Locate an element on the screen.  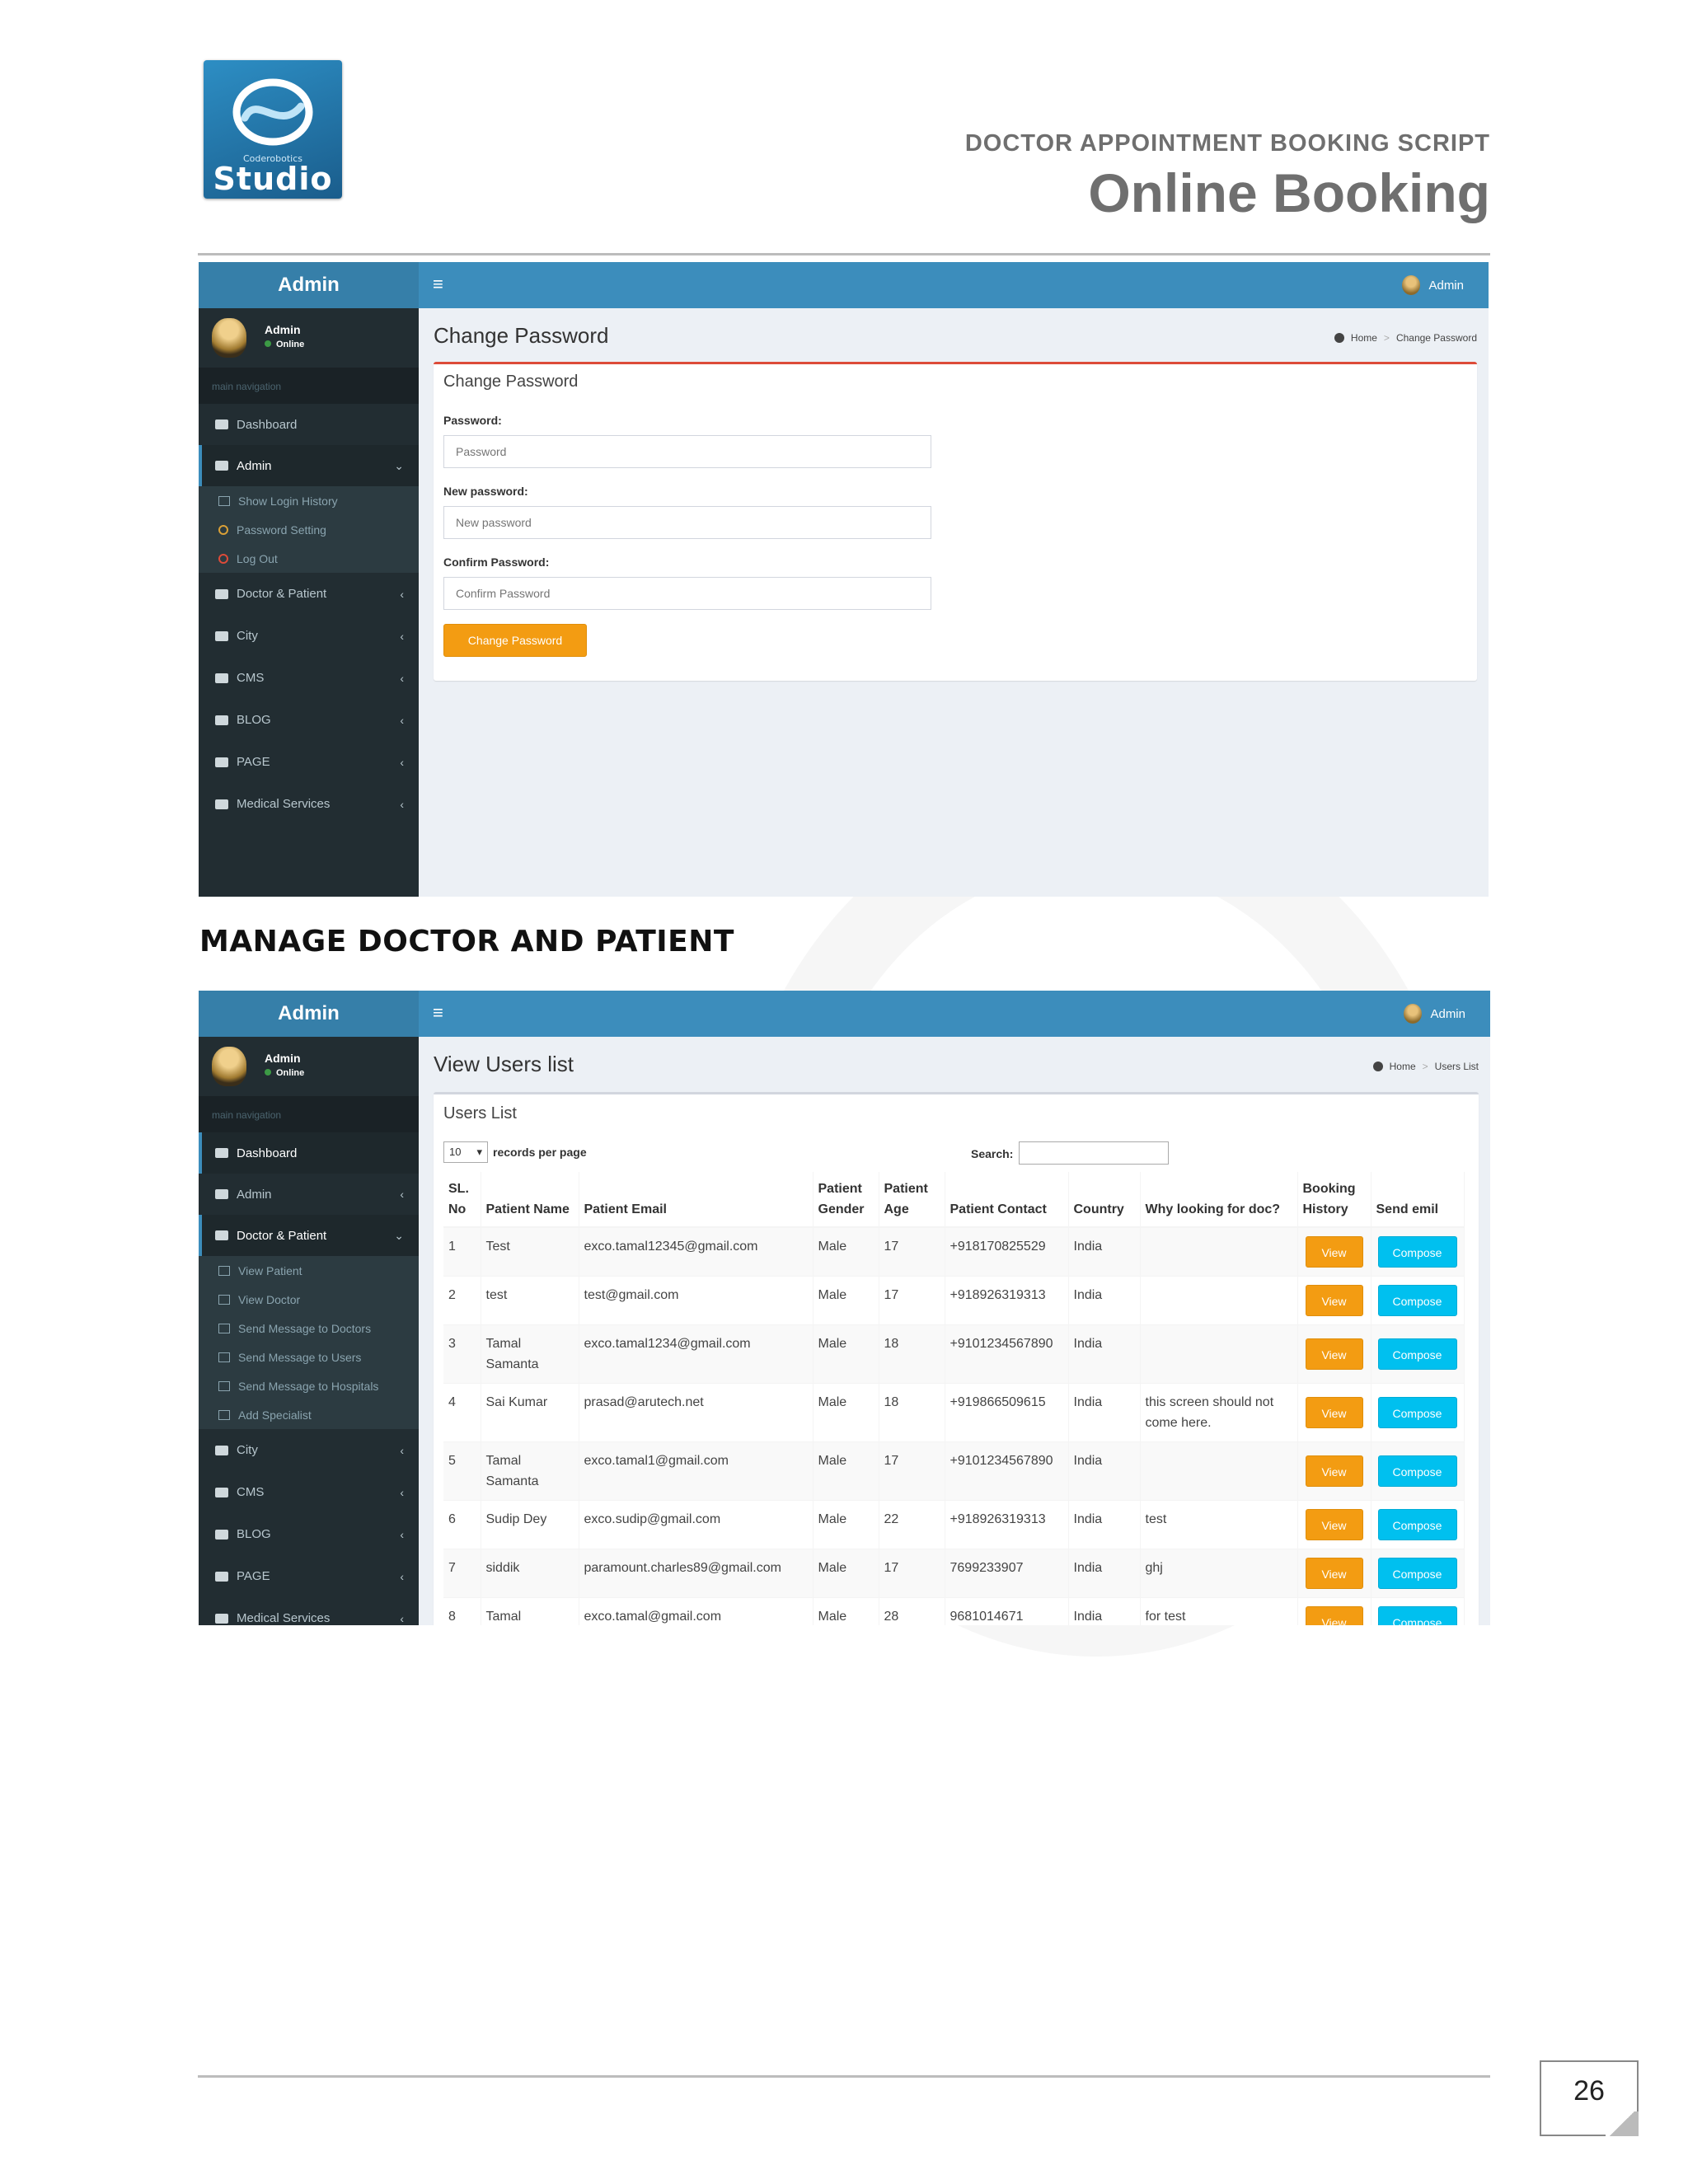
sidebar-subitem-view-patient: View Patient is located at coordinates (309, 1270).